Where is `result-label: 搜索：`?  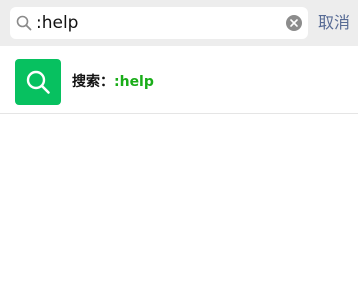
result-label: 搜索： is located at coordinates (93, 82).